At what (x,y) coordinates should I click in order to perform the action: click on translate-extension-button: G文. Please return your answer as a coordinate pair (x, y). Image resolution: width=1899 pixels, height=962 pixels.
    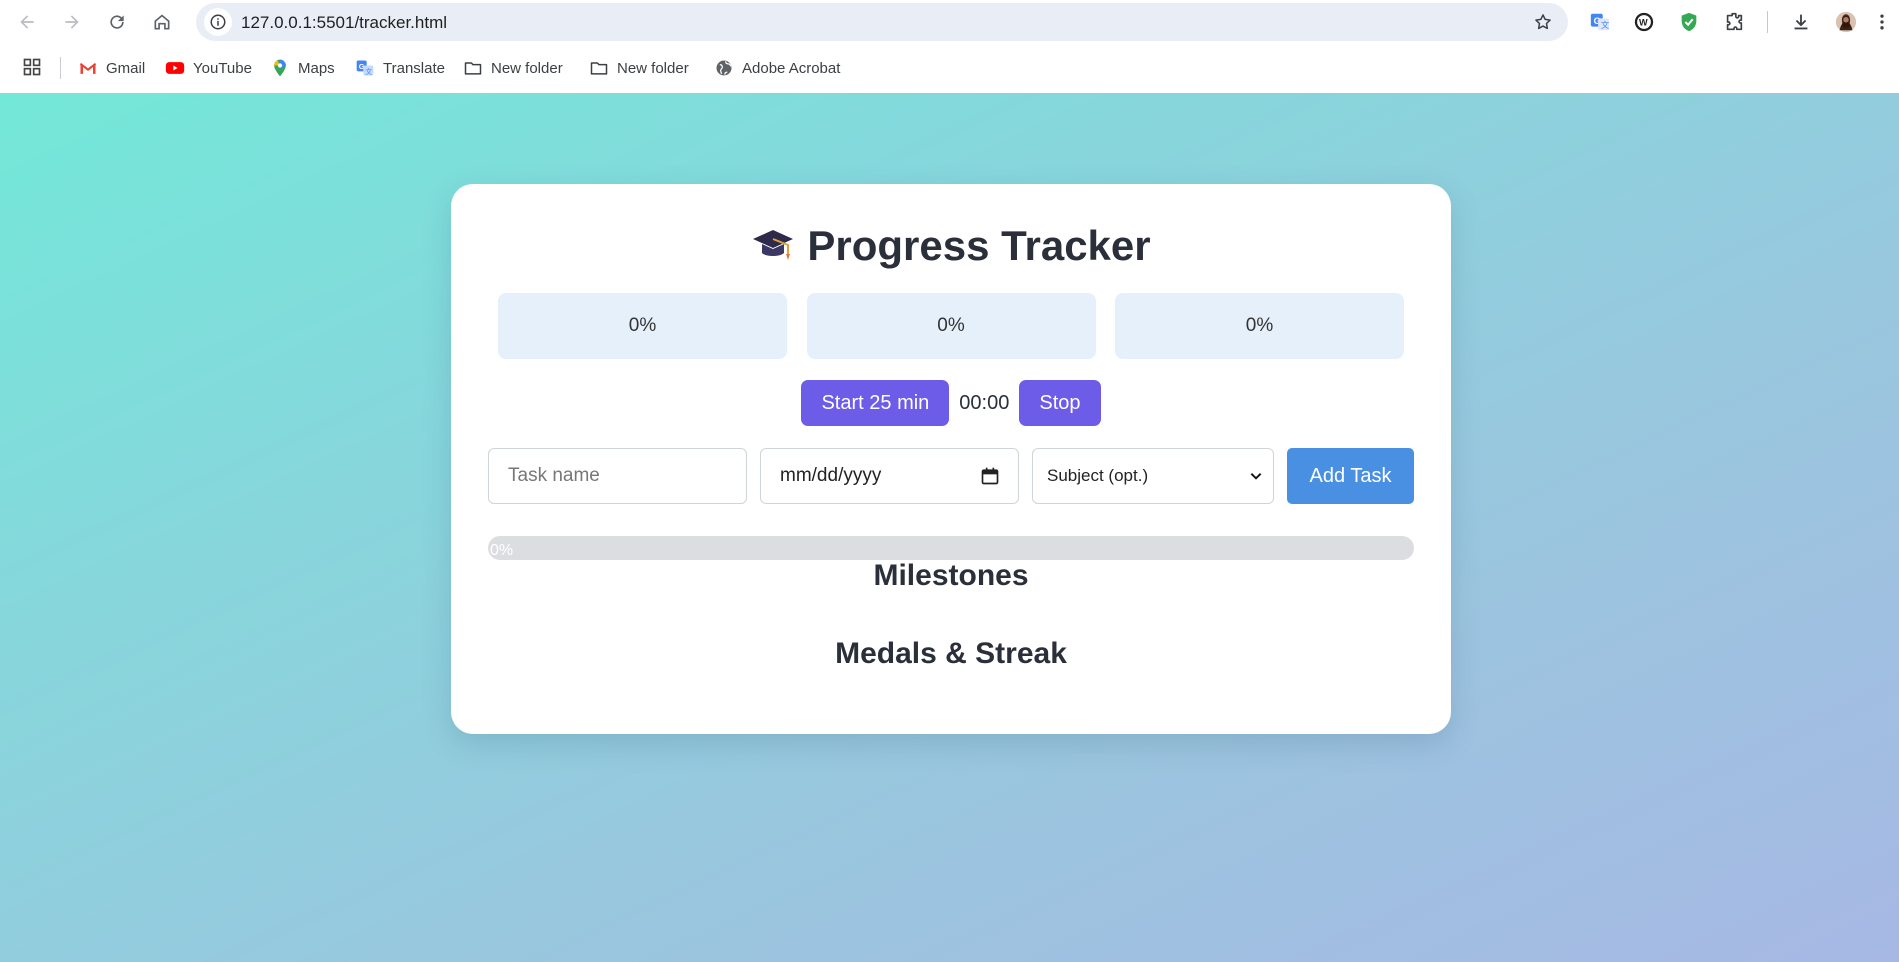
    Looking at the image, I should click on (1600, 22).